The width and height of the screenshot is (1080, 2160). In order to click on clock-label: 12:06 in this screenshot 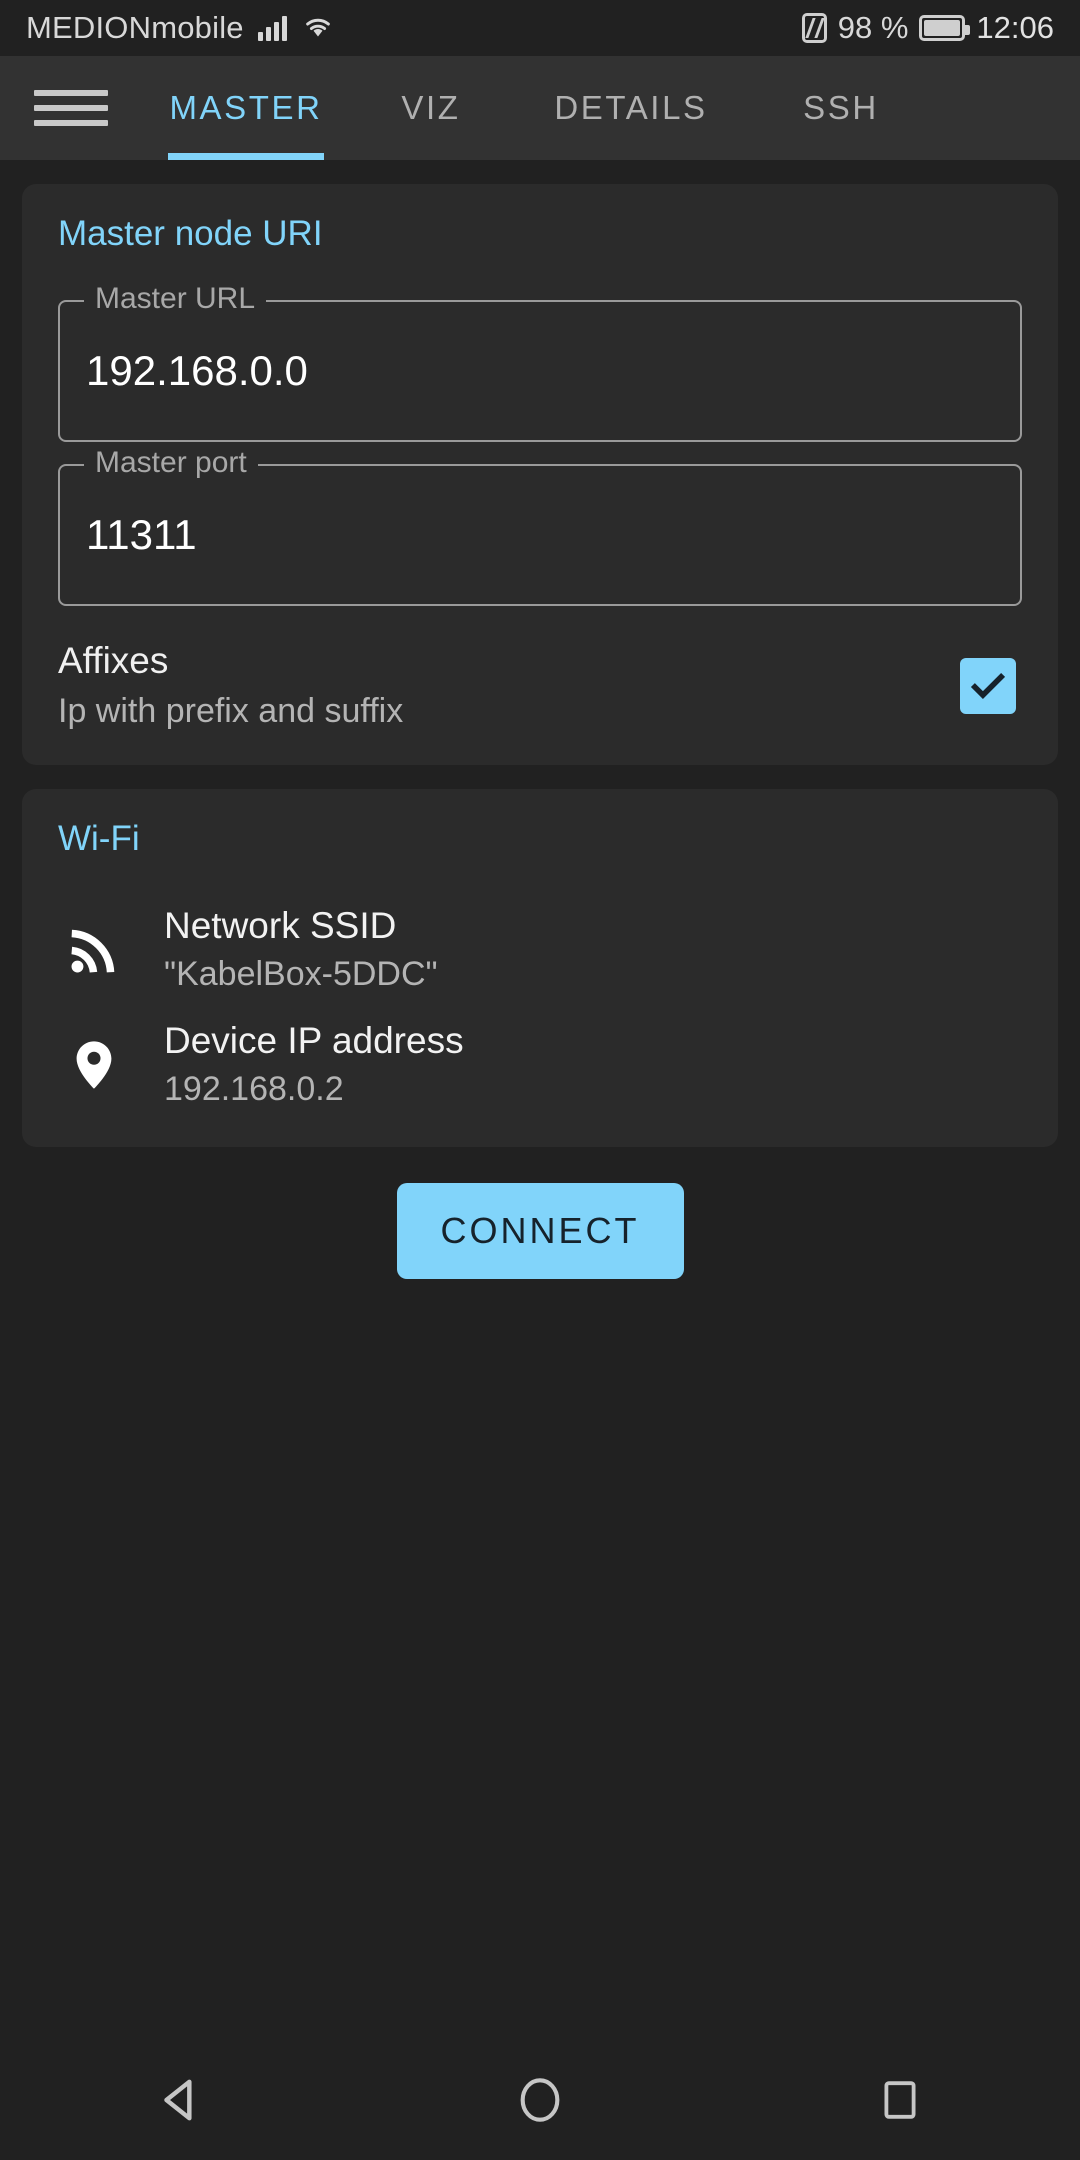, I will do `click(1015, 27)`.